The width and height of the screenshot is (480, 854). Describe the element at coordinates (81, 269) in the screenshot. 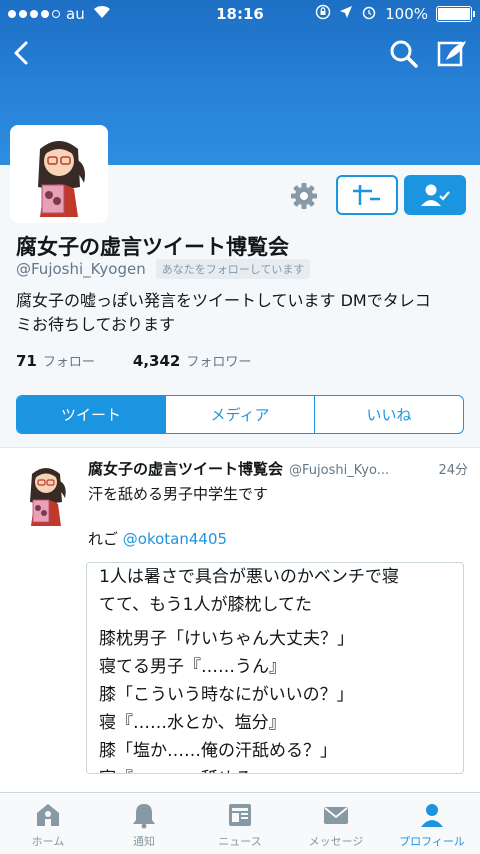

I see `profile-handle: @Fujoshi_Kyogen` at that location.